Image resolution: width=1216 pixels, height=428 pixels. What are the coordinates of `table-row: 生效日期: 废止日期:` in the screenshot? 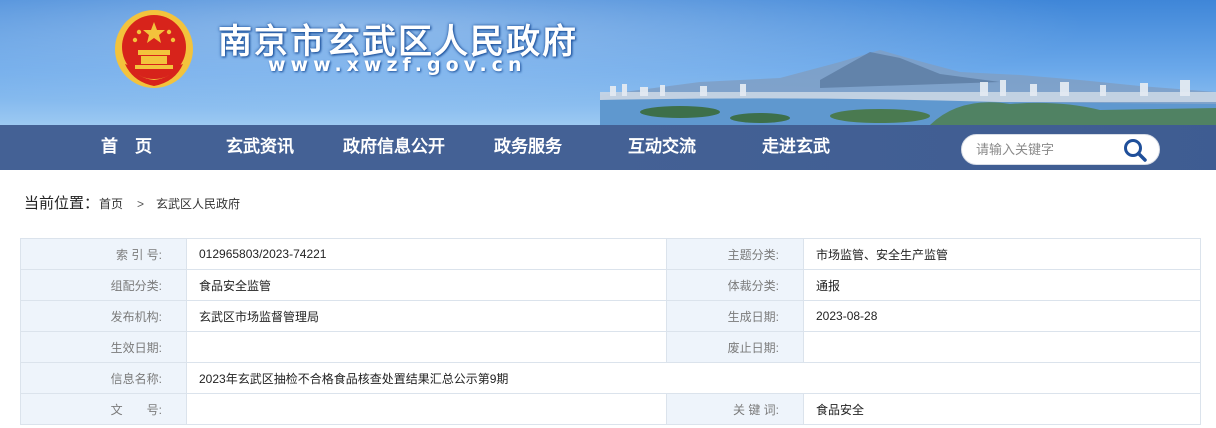 It's located at (610, 347).